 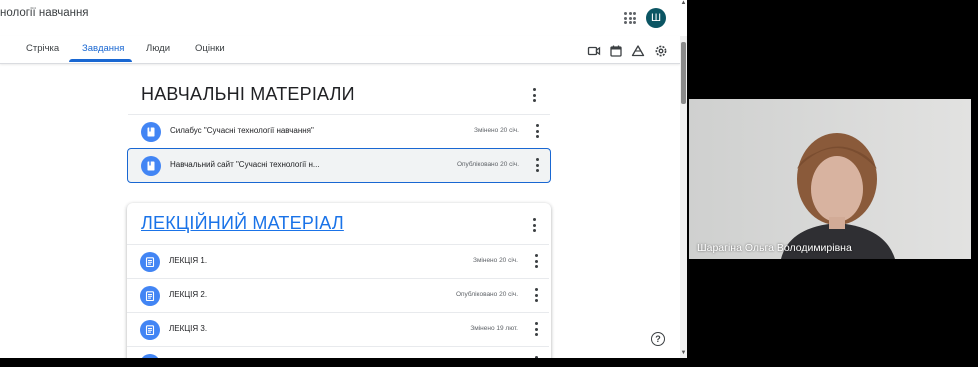 What do you see at coordinates (683, 3) in the screenshot?
I see `scroll-up-arrow-icon: ▲` at bounding box center [683, 3].